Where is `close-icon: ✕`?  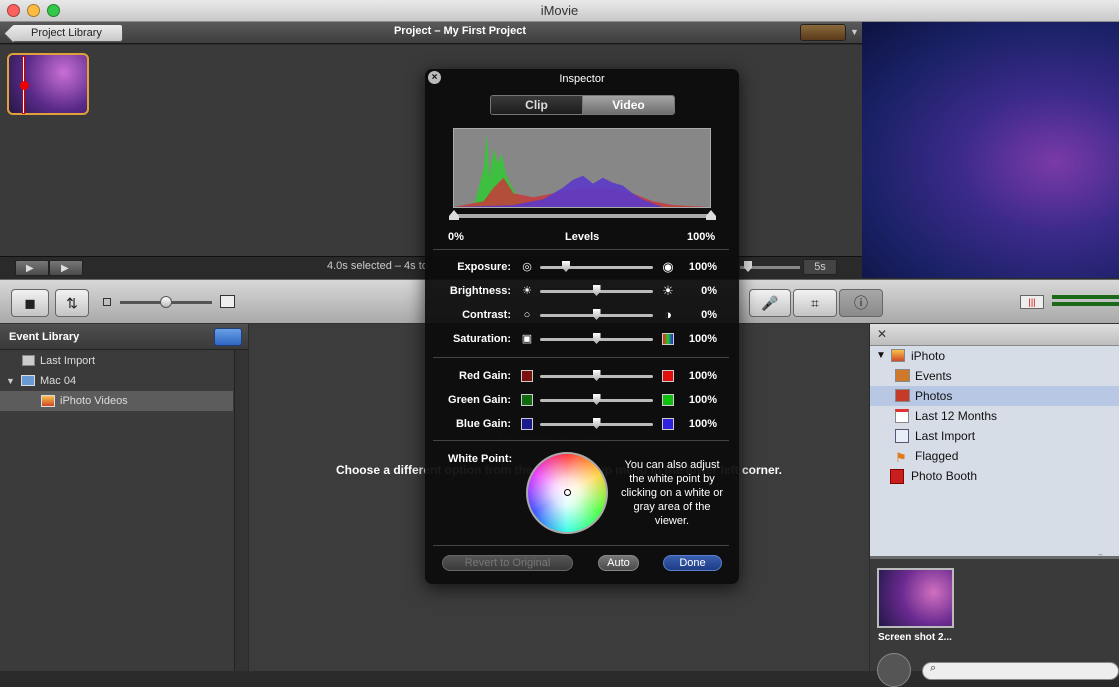 close-icon: ✕ is located at coordinates (882, 334).